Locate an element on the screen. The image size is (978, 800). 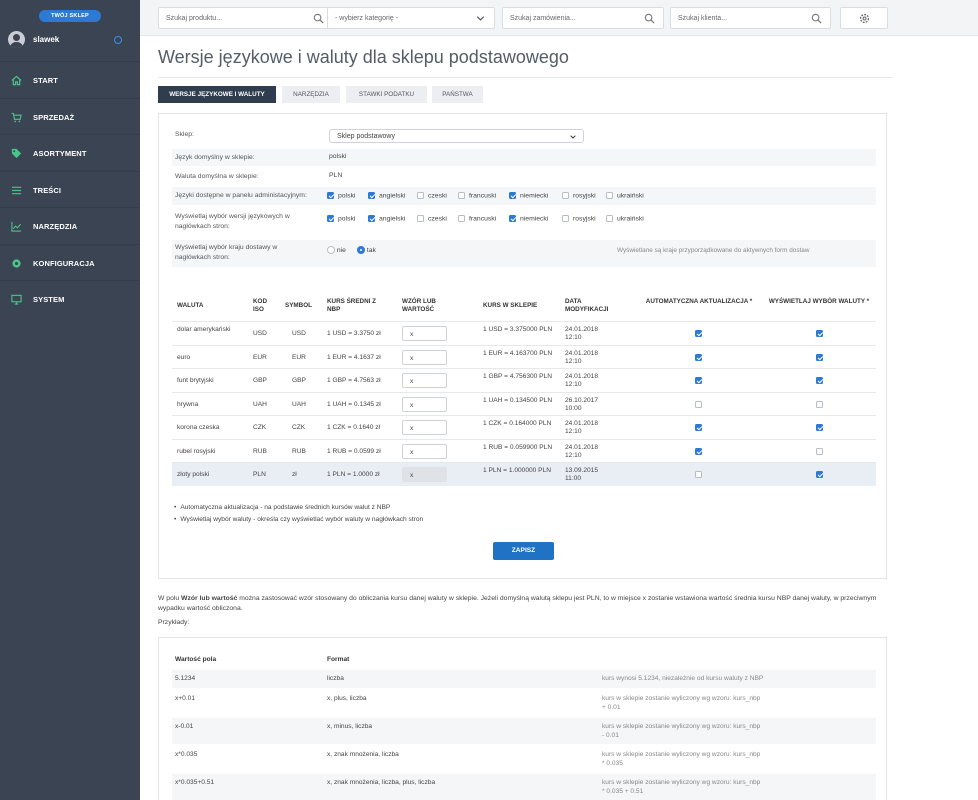
admin-language-option: francuski is located at coordinates (477, 195).